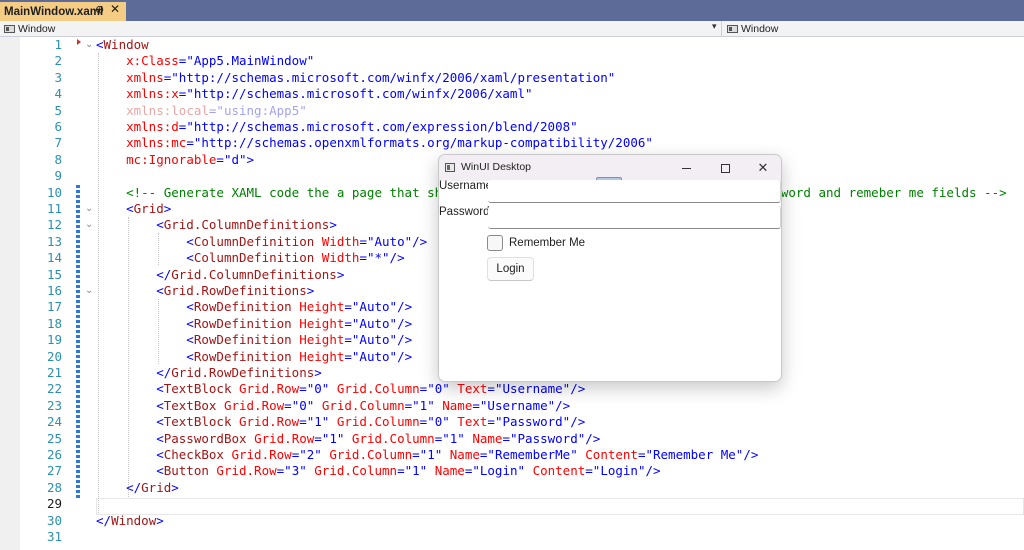  What do you see at coordinates (54, 192) in the screenshot?
I see `line-number: 10` at bounding box center [54, 192].